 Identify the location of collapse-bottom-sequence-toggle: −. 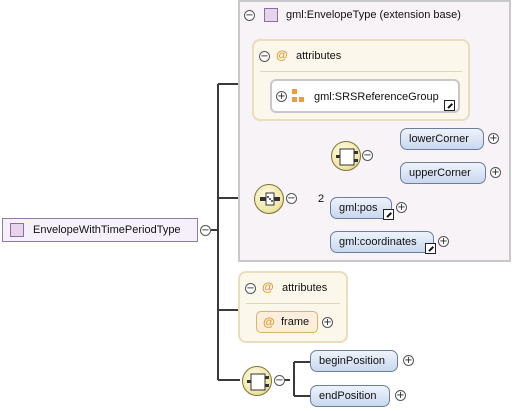
(279, 380).